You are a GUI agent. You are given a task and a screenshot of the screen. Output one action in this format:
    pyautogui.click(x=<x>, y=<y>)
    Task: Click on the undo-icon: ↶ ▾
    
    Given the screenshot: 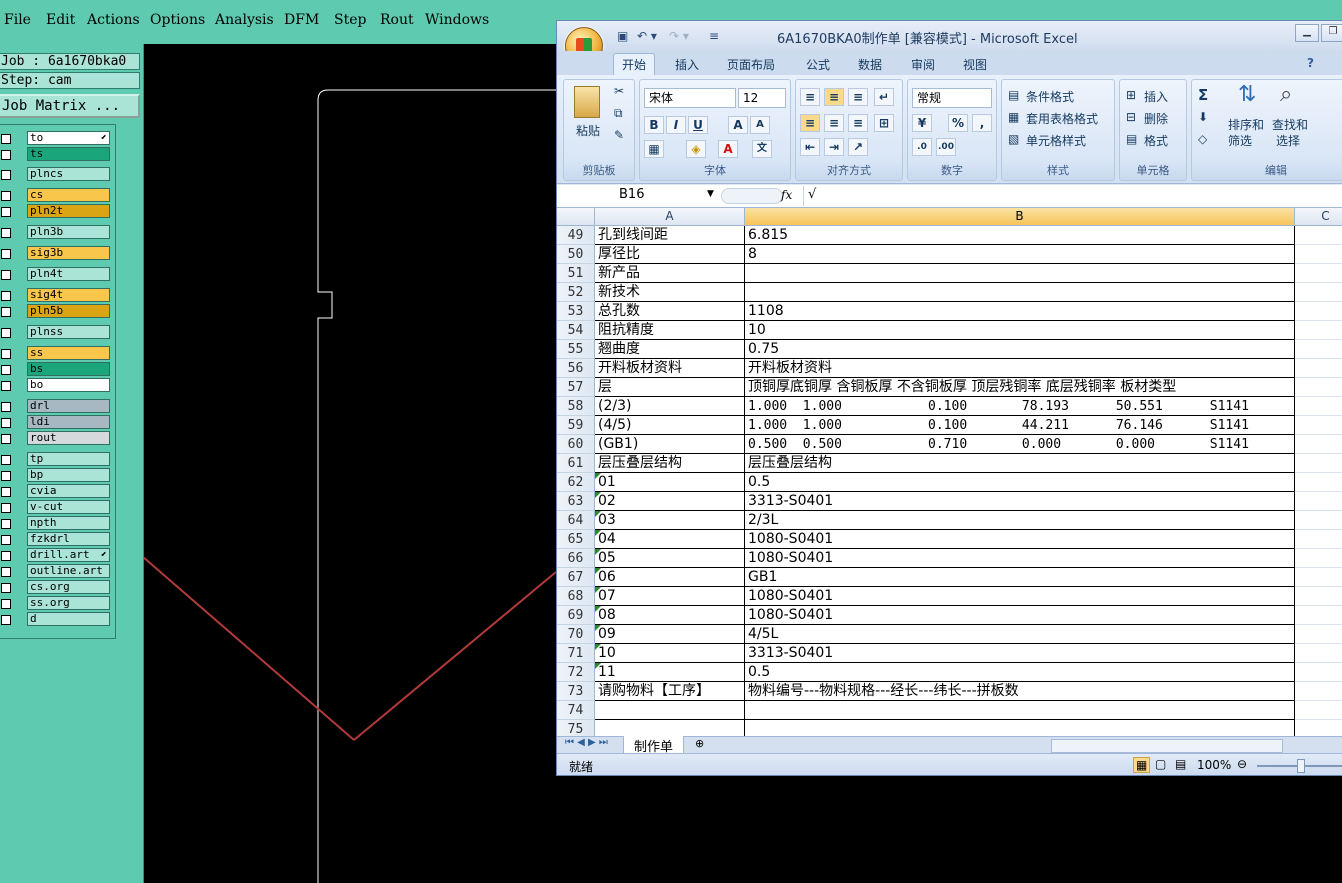 What is the action you would take?
    pyautogui.click(x=647, y=36)
    